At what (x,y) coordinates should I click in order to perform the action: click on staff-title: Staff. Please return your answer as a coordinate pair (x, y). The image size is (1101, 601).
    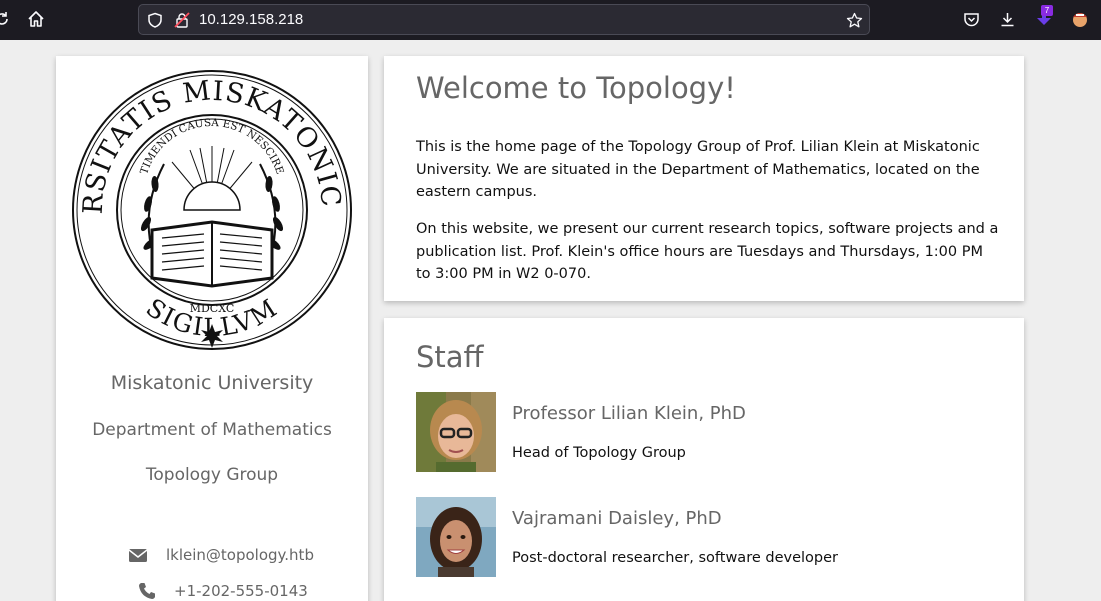
    Looking at the image, I should click on (450, 357).